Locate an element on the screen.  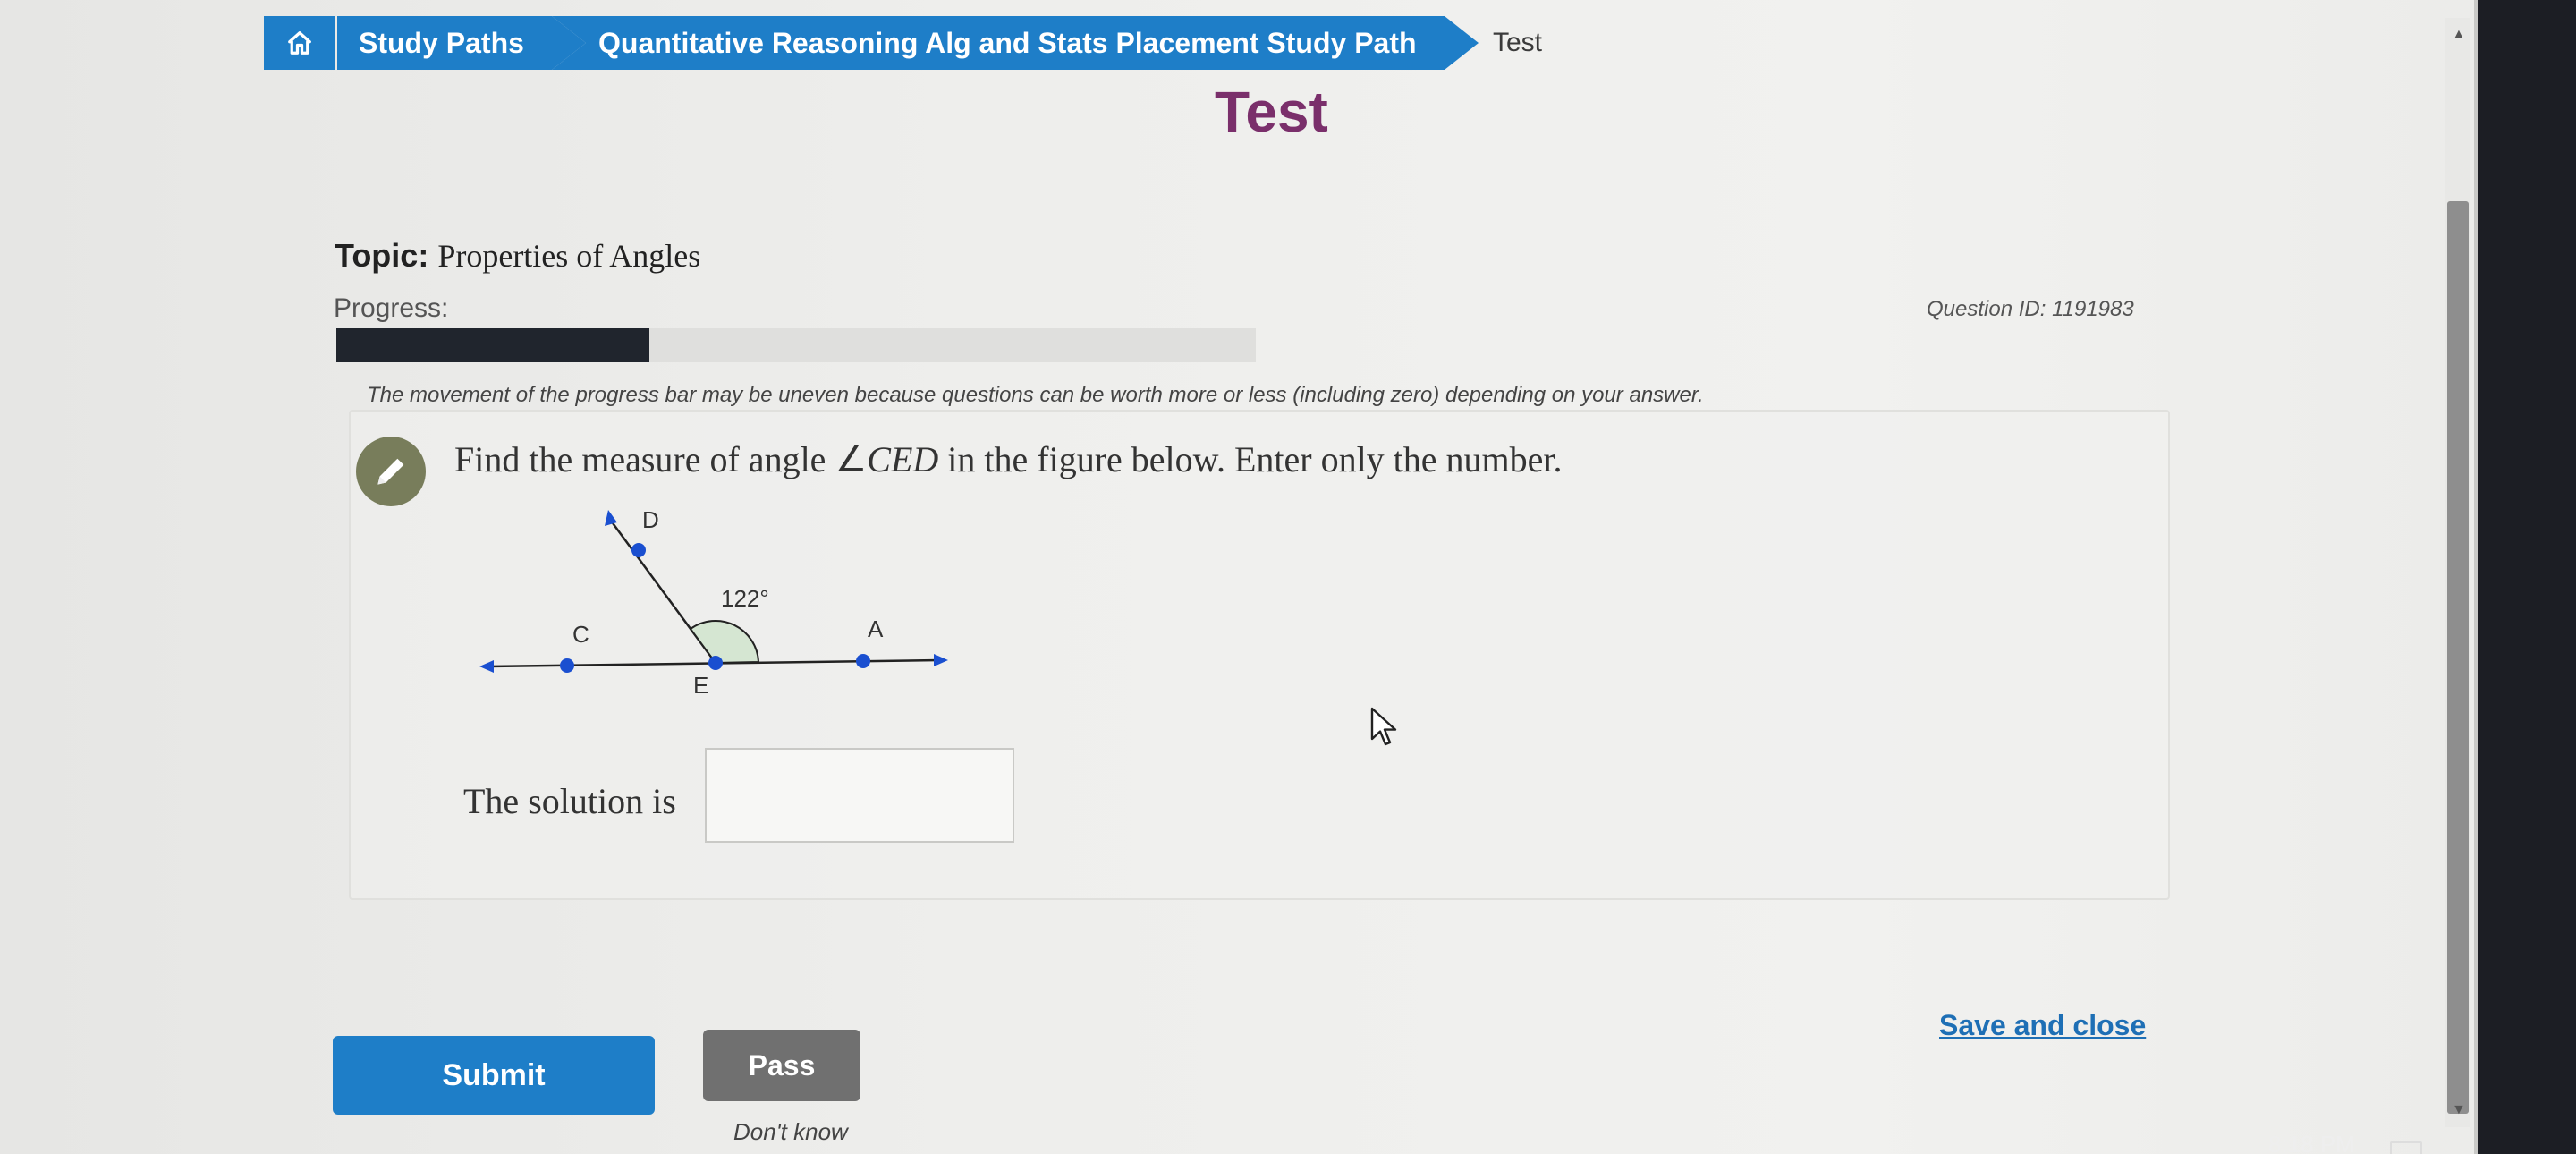
angle-measure-label: 122° is located at coordinates (745, 598).